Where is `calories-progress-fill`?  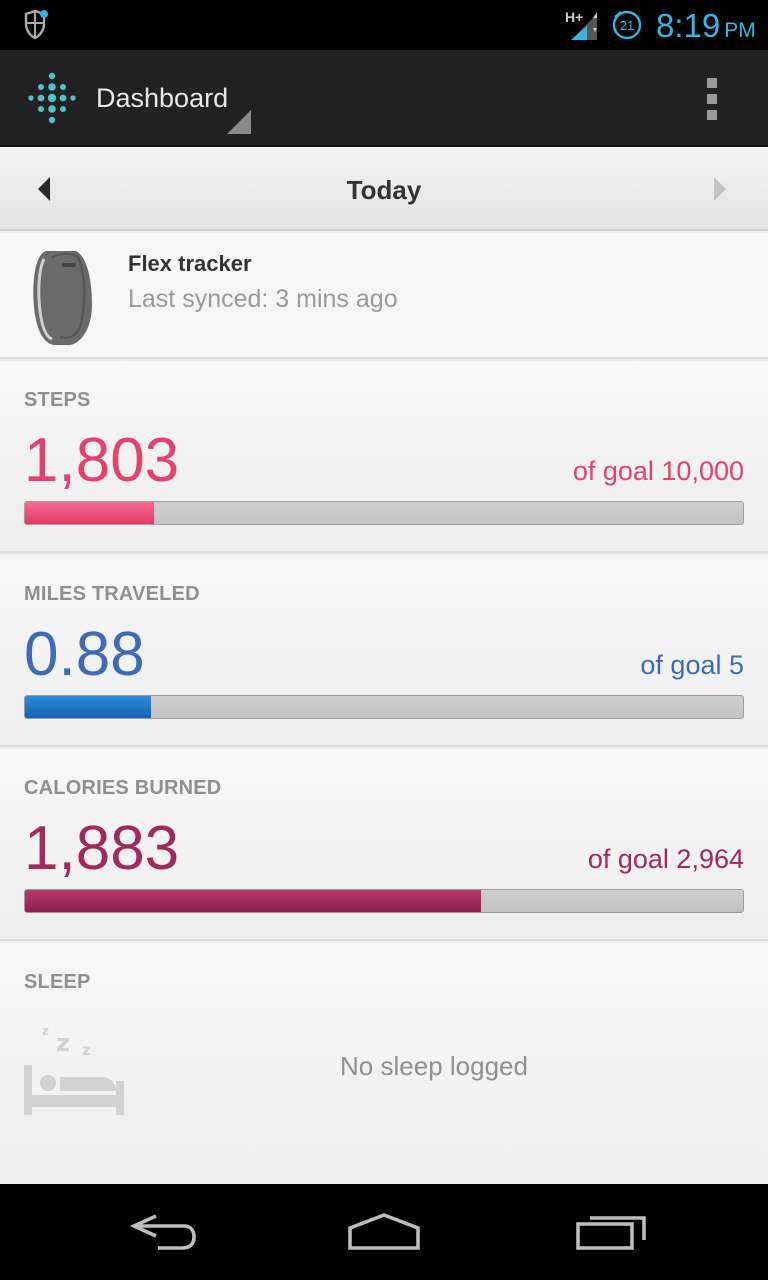
calories-progress-fill is located at coordinates (253, 901).